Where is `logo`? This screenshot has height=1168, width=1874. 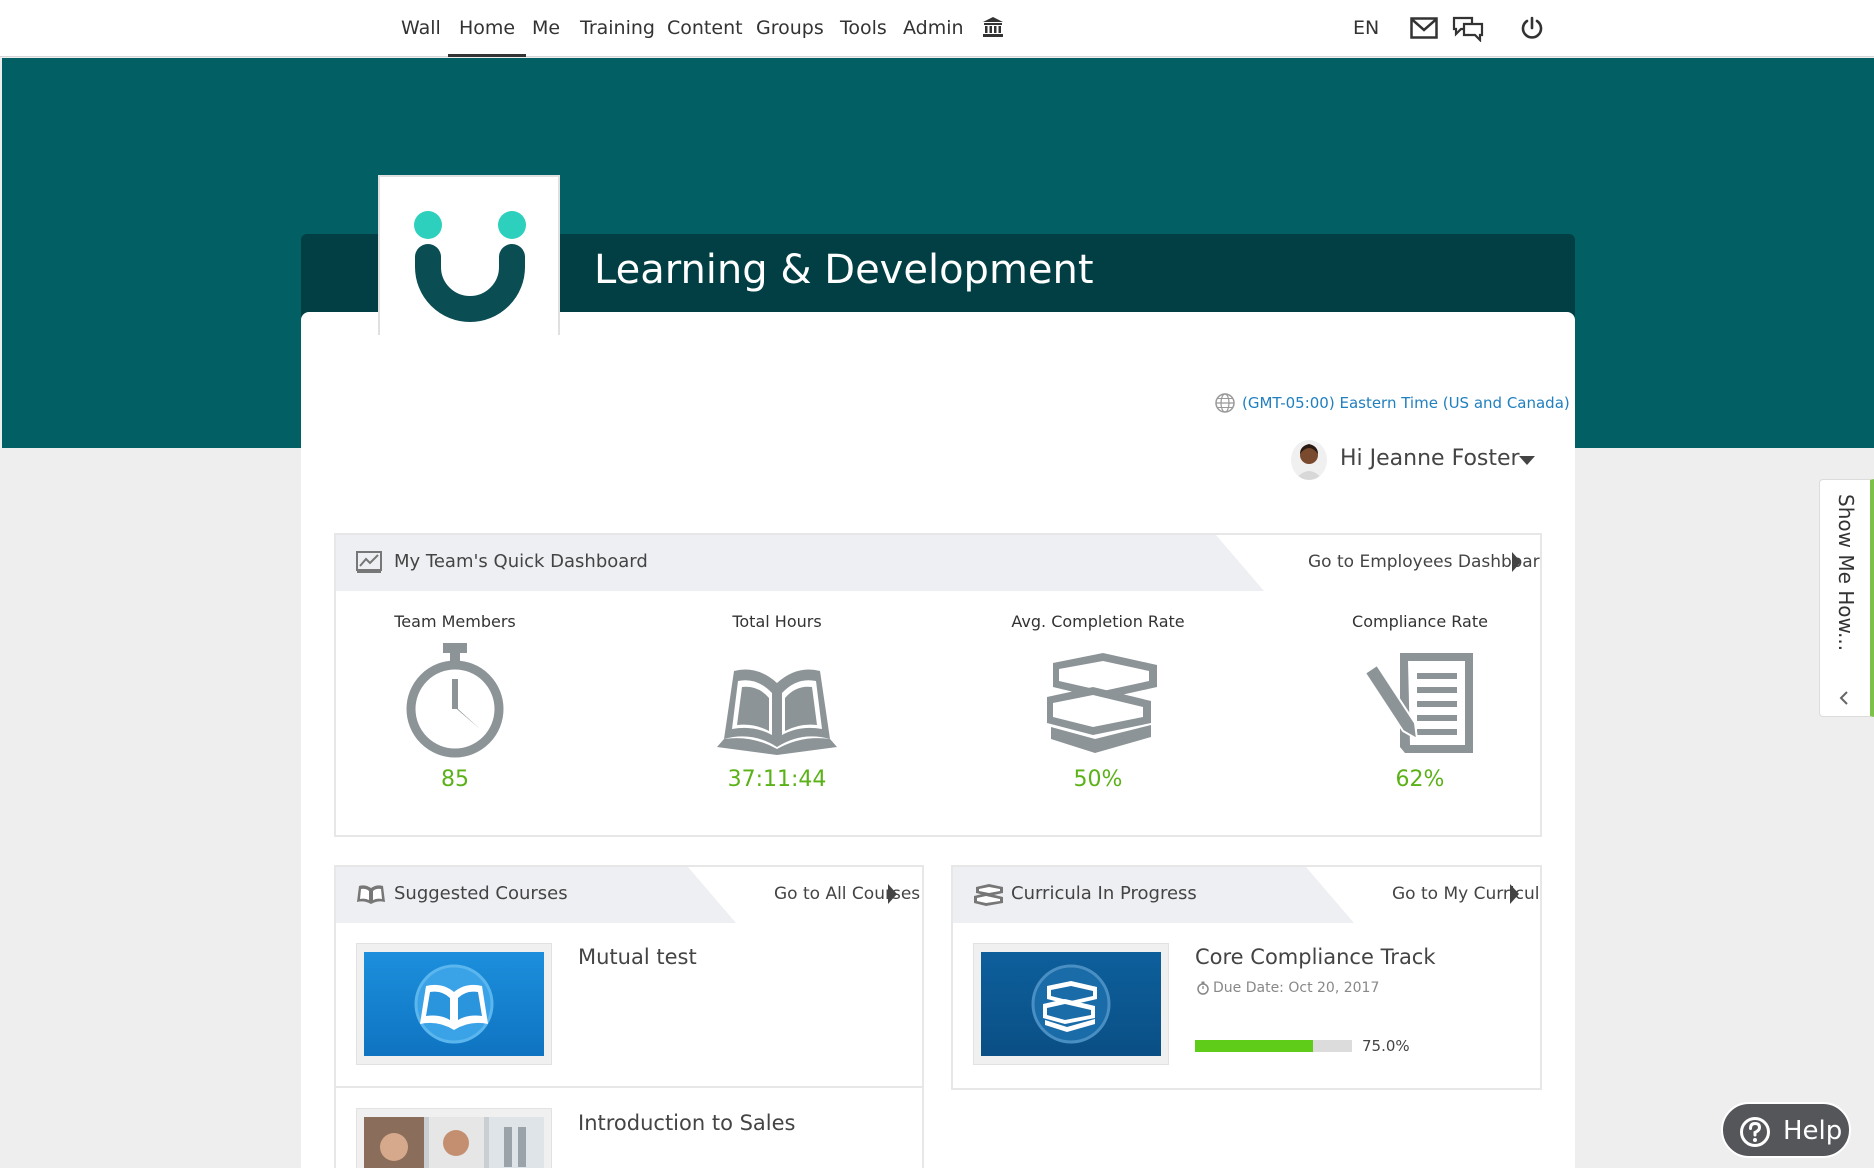
logo is located at coordinates (469, 255).